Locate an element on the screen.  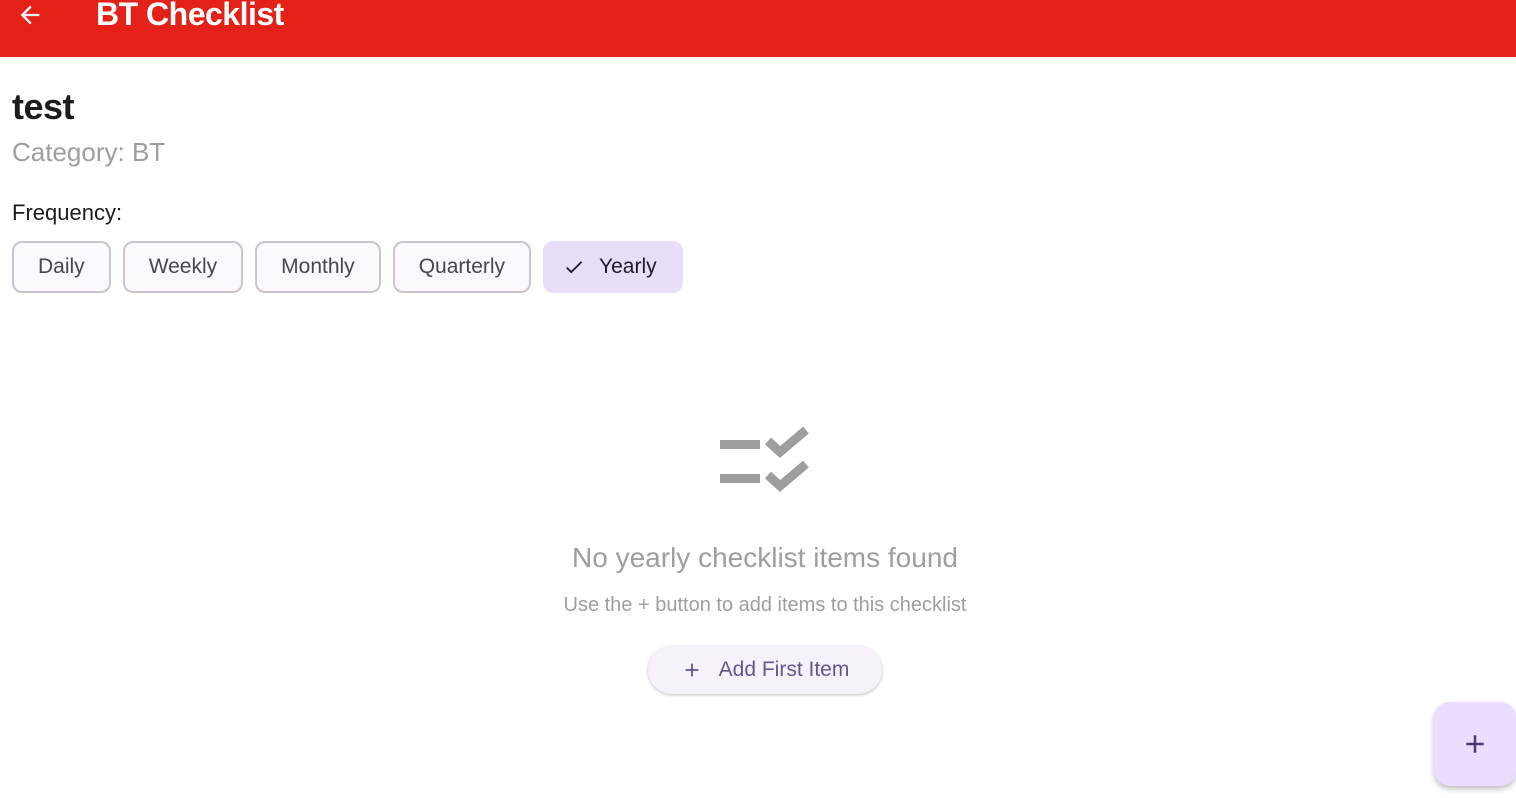
add-item-fab is located at coordinates (1475, 744).